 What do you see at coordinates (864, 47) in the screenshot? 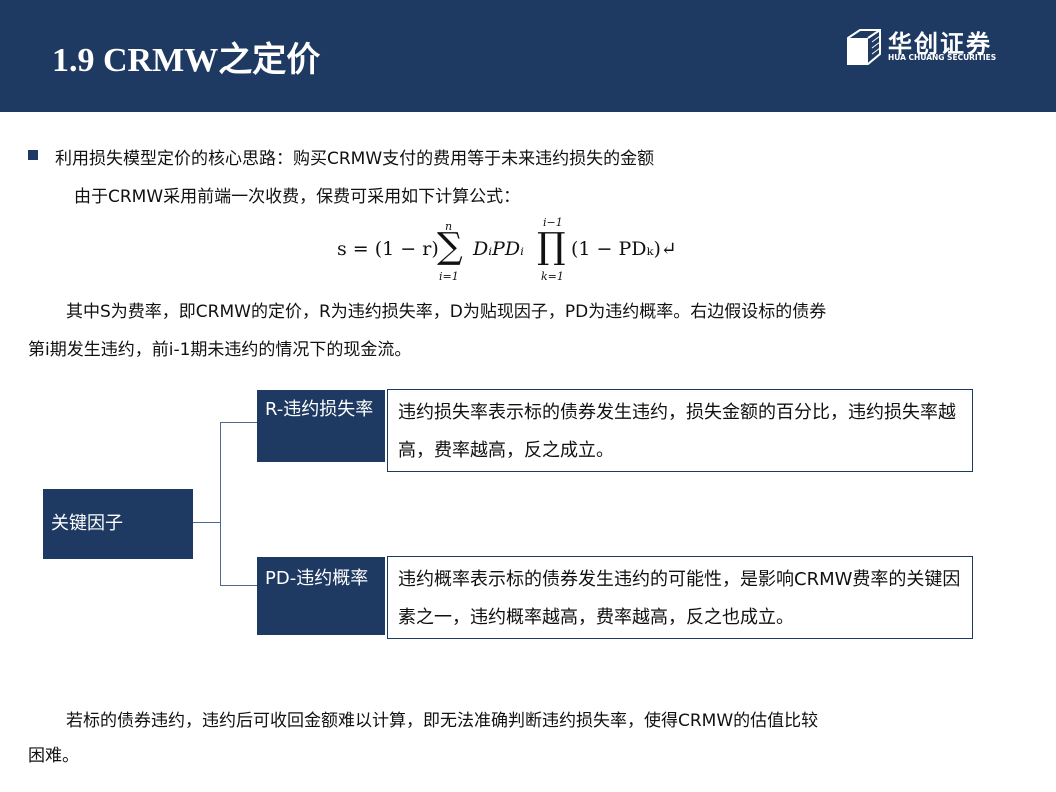
I see `logo-cube-icon` at bounding box center [864, 47].